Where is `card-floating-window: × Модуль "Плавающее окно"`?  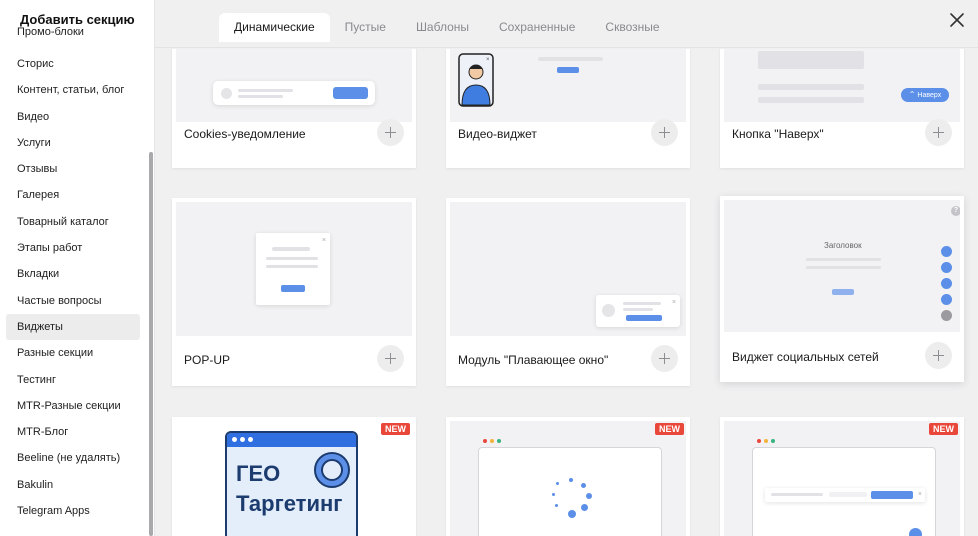 card-floating-window: × Модуль "Плавающее окно" is located at coordinates (568, 292).